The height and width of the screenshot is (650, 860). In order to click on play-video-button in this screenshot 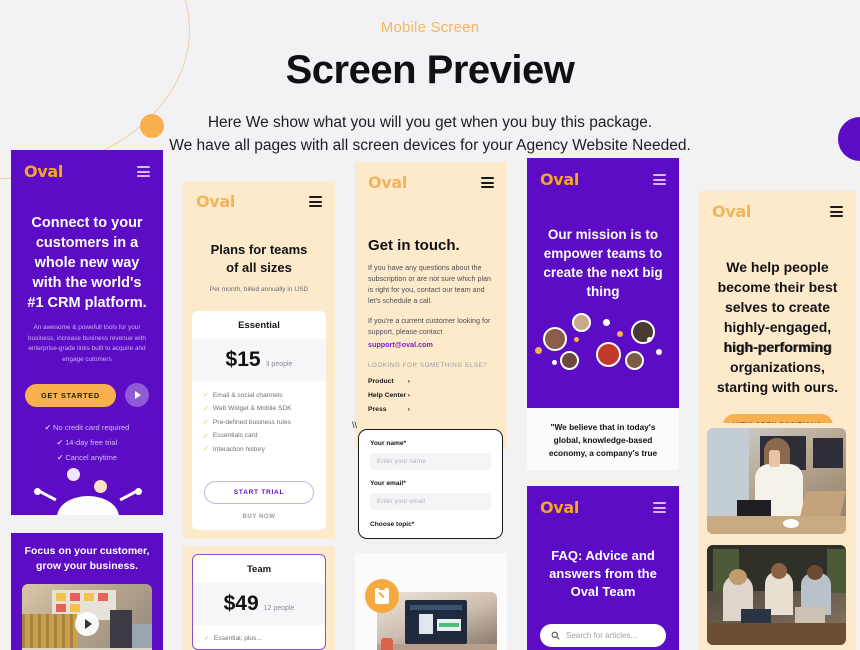, I will do `click(87, 624)`.